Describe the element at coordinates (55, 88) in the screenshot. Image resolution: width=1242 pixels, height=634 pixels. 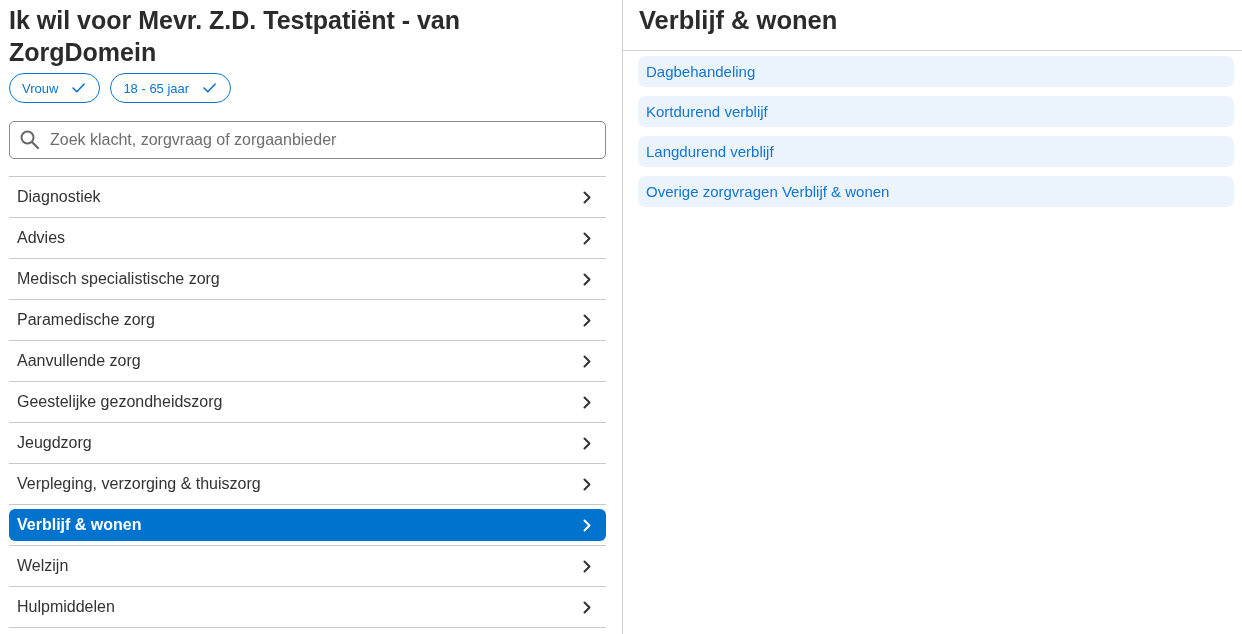
I see `filter-chip: Vrouw` at that location.